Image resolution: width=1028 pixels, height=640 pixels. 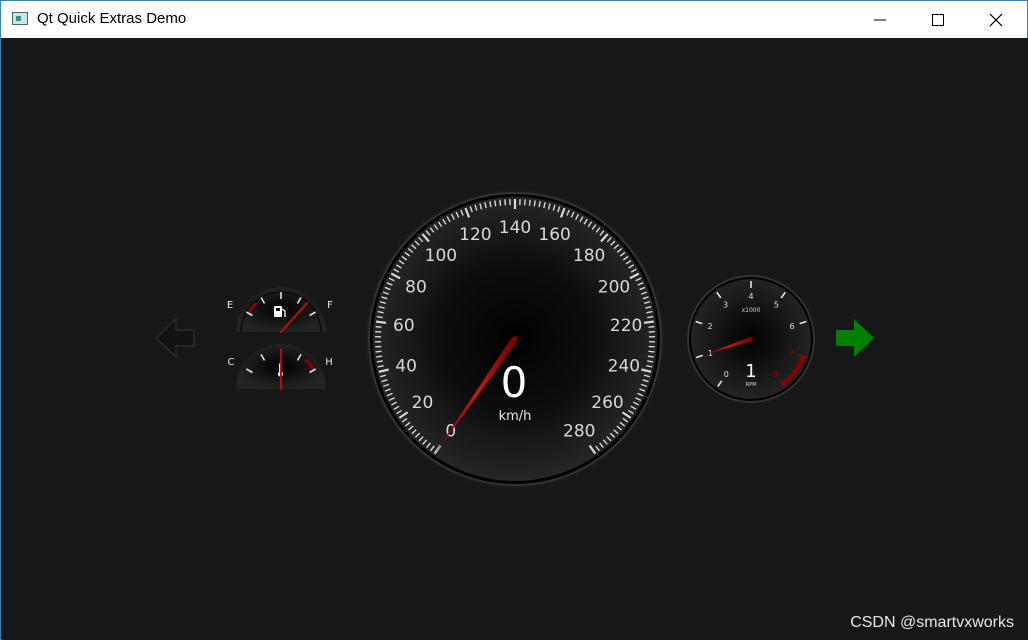 What do you see at coordinates (750, 371) in the screenshot?
I see `rpm-value: 1` at bounding box center [750, 371].